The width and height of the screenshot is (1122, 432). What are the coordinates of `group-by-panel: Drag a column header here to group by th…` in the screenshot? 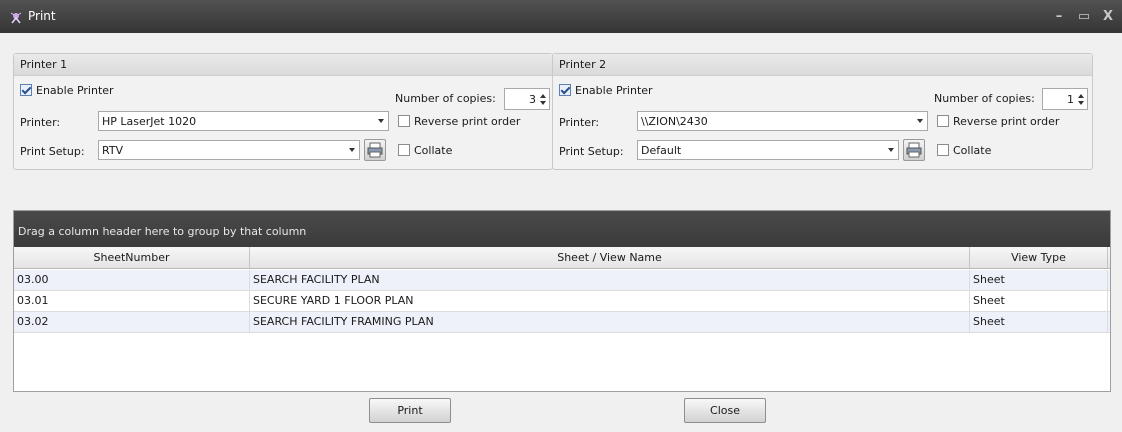 It's located at (562, 229).